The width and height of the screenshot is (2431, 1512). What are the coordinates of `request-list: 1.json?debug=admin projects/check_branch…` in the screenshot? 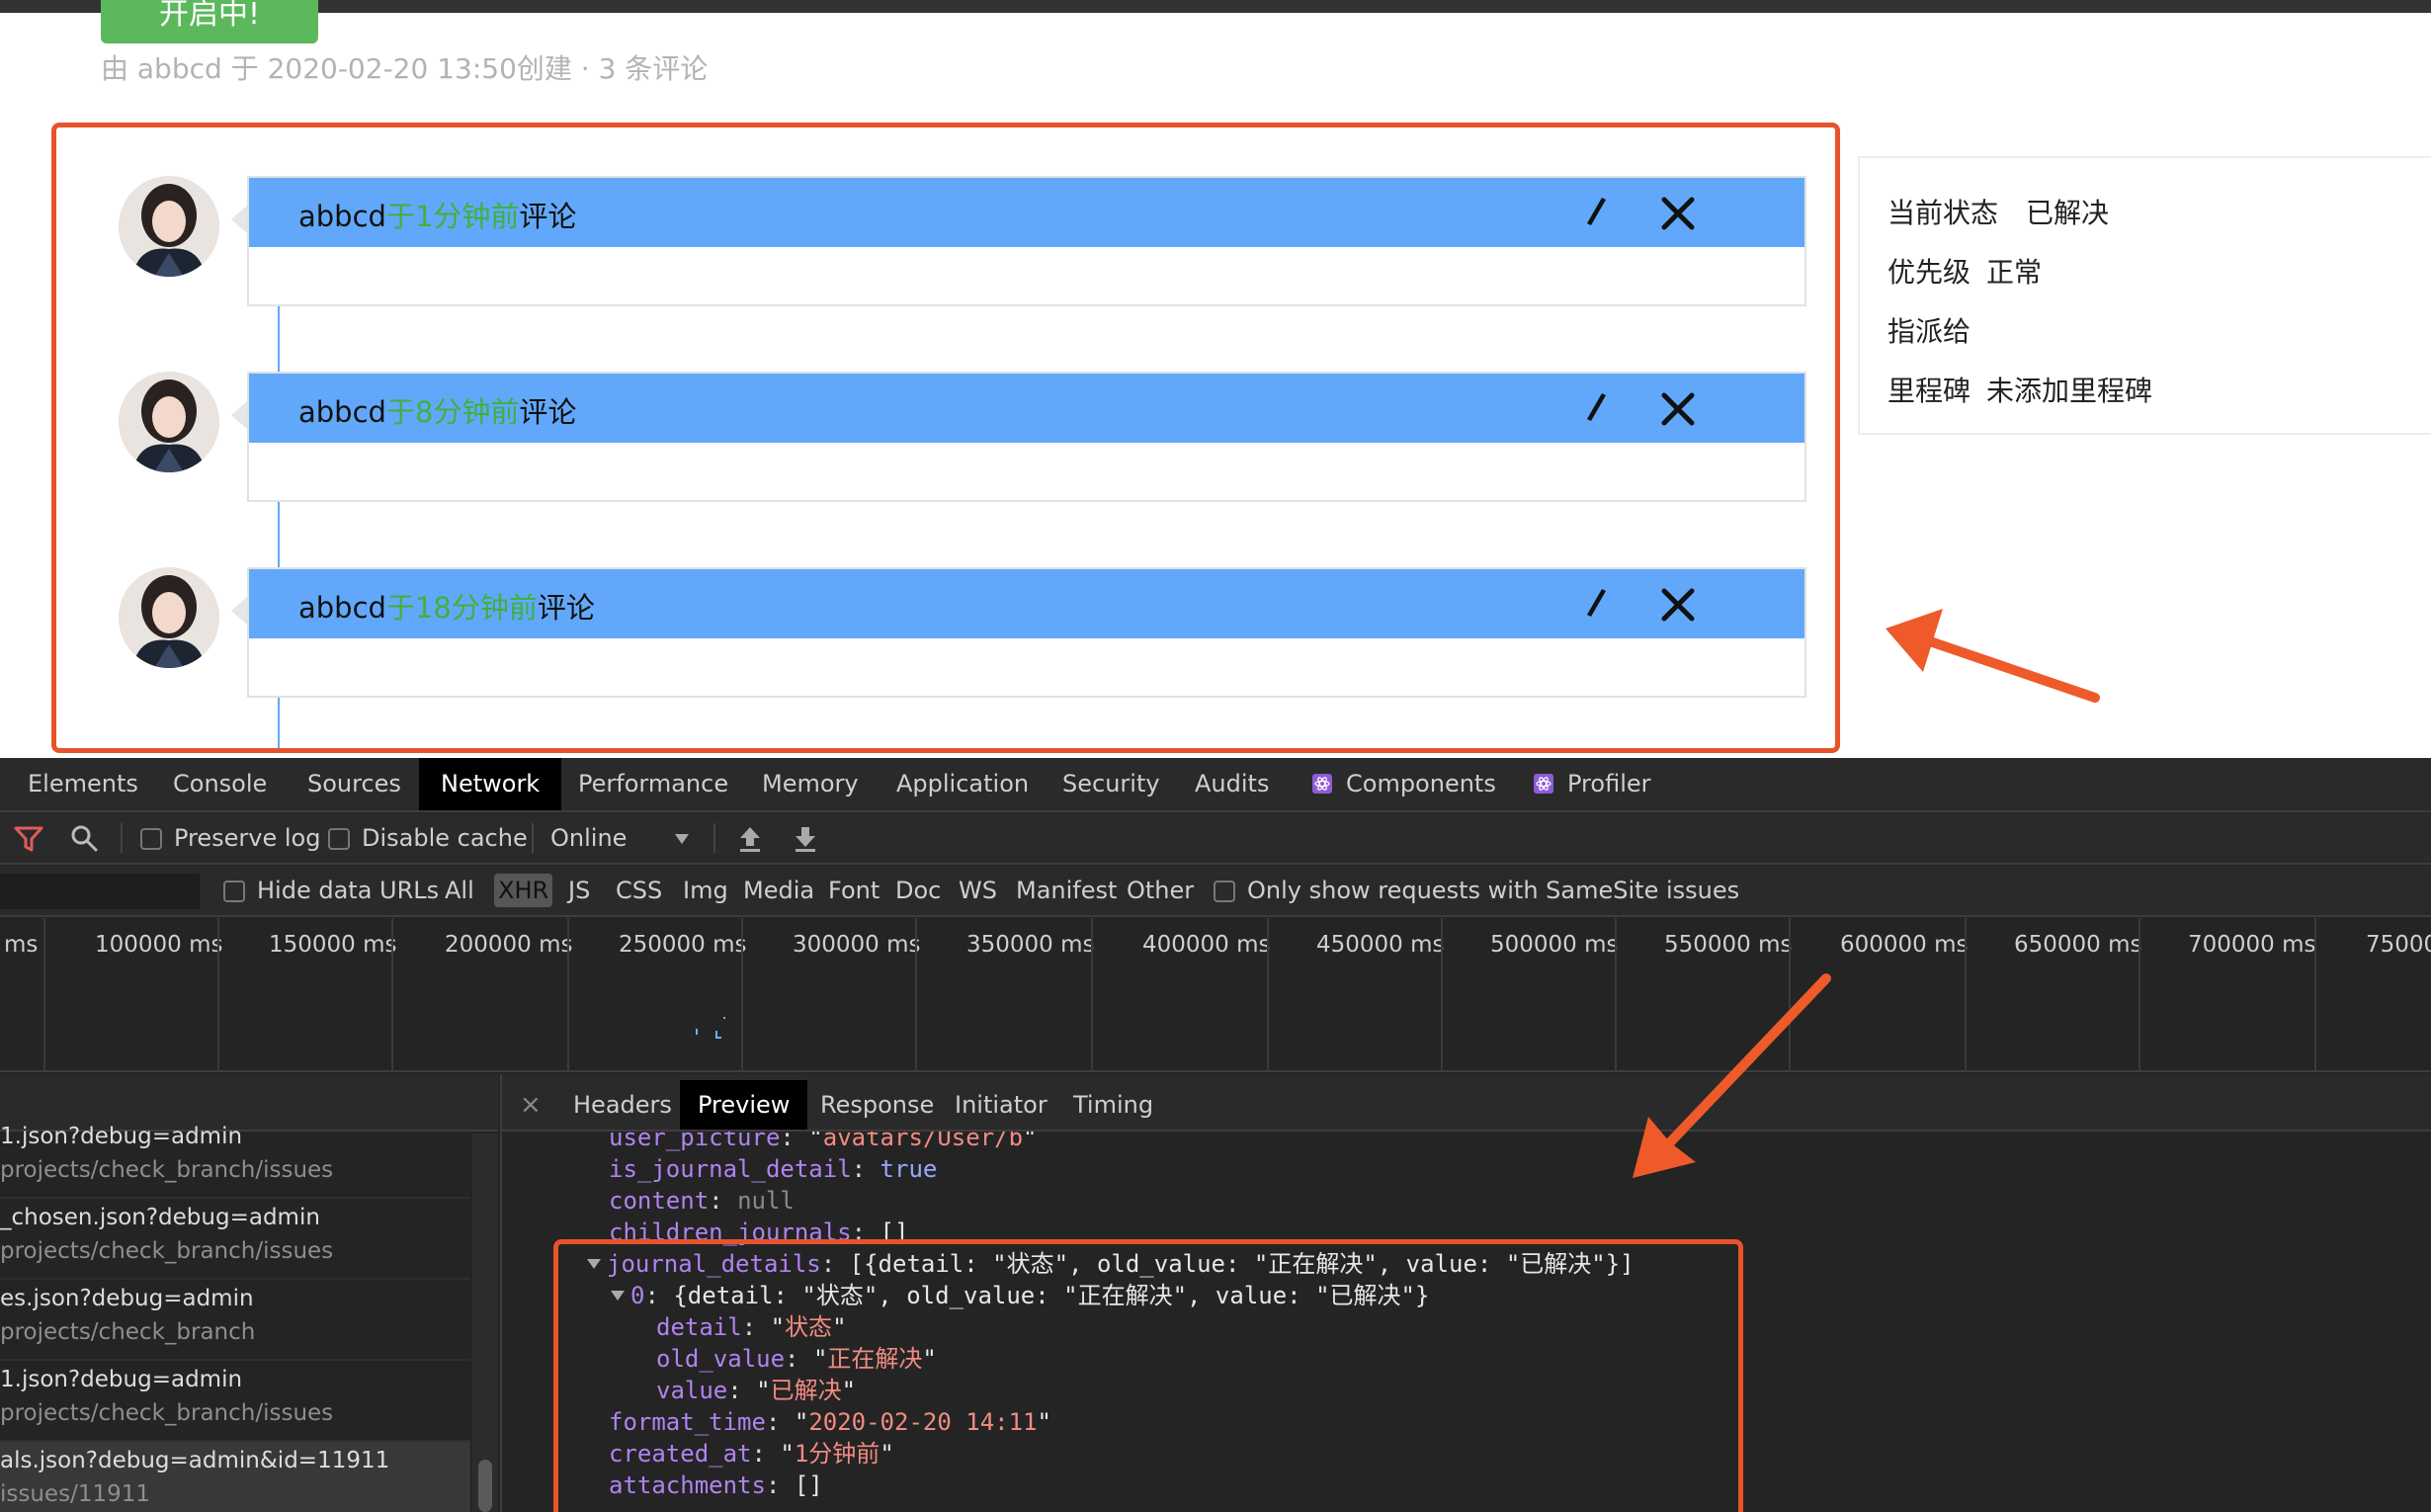 It's located at (249, 1293).